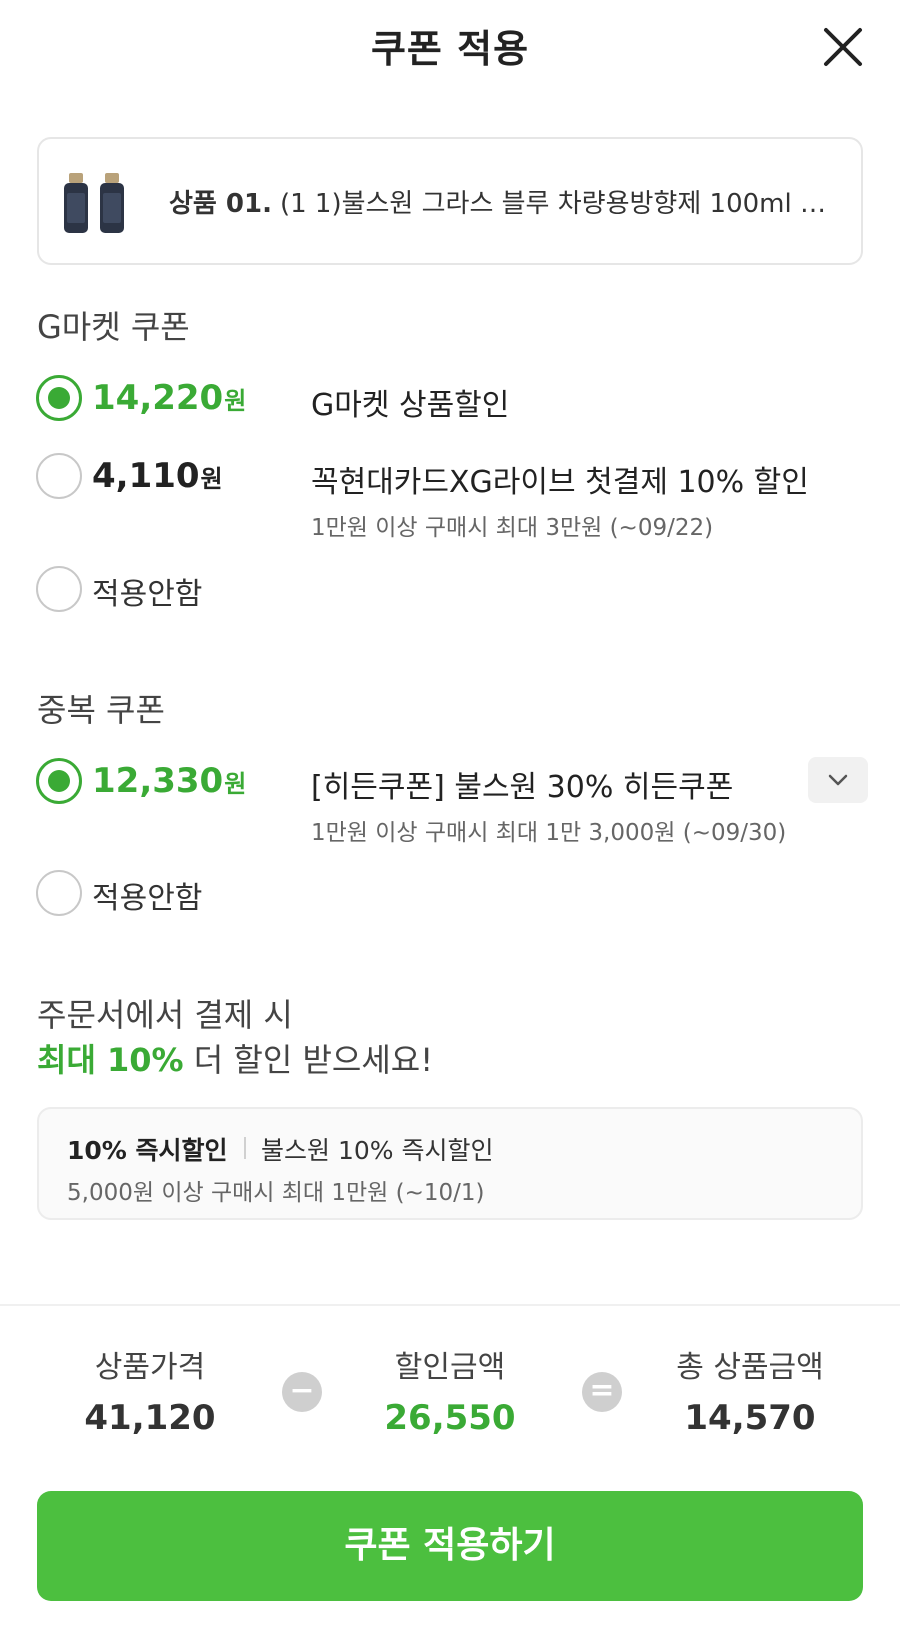 The height and width of the screenshot is (1641, 900). I want to click on discount-value: 26,550, so click(450, 1418).